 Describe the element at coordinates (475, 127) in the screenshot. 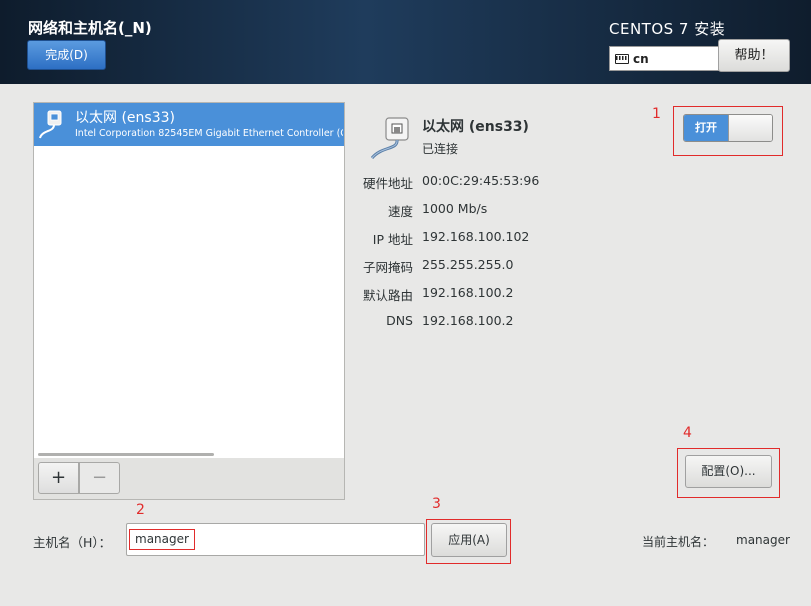

I see `detail-device-name: 以太网 (ens33)` at that location.